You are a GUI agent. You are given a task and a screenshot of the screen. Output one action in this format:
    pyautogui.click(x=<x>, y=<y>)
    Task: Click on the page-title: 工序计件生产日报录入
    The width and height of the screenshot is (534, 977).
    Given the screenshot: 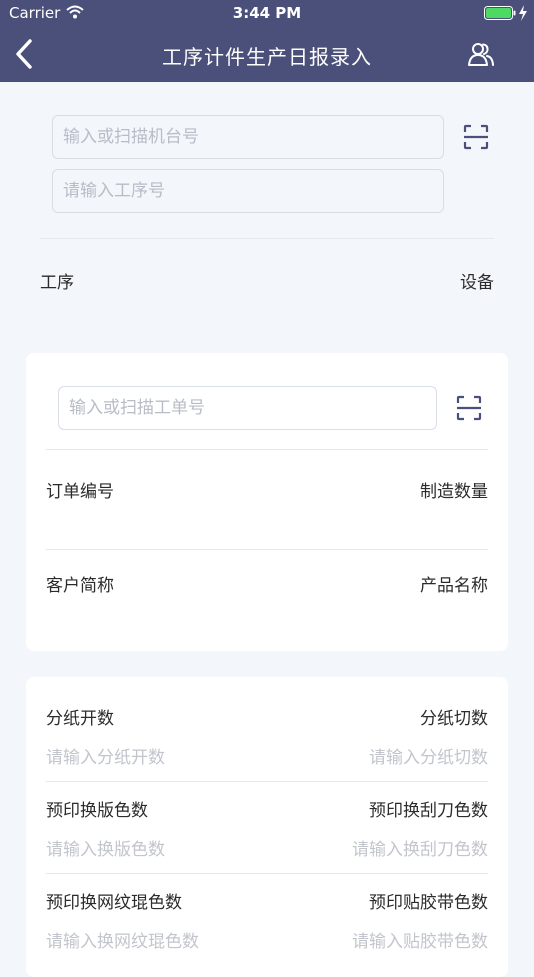 What is the action you would take?
    pyautogui.click(x=267, y=57)
    